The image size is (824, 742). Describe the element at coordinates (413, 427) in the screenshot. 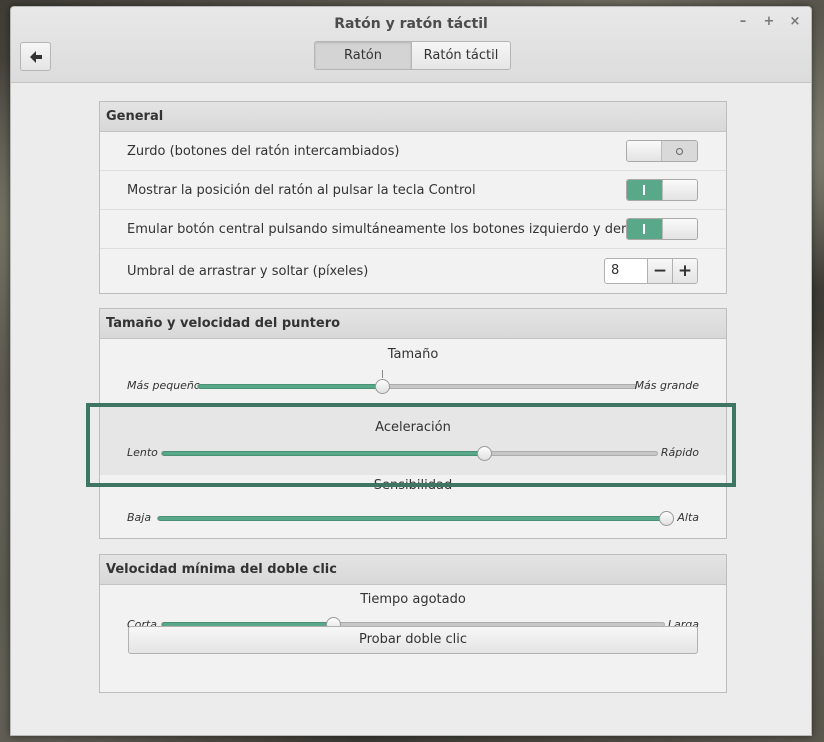

I see `slider-title: Aceleración` at that location.